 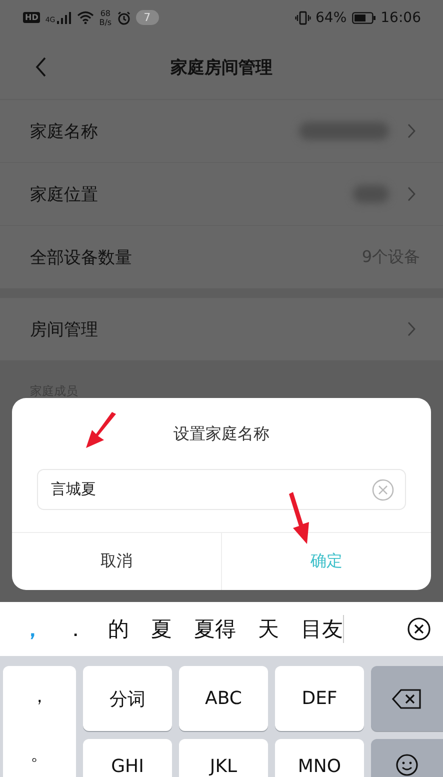 I want to click on wifi-icon, so click(x=85, y=17).